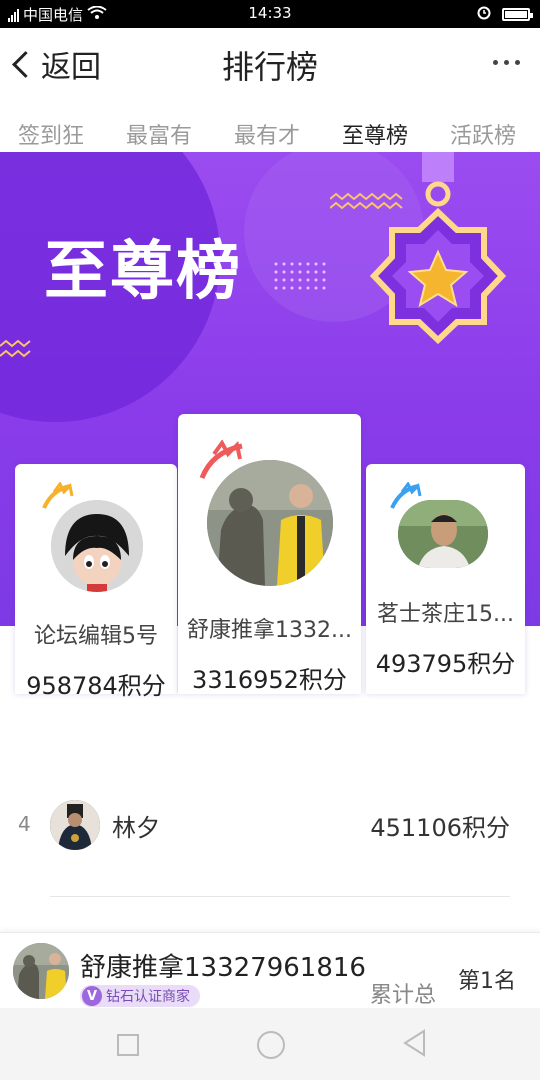  What do you see at coordinates (443, 534) in the screenshot?
I see `avatar-third` at bounding box center [443, 534].